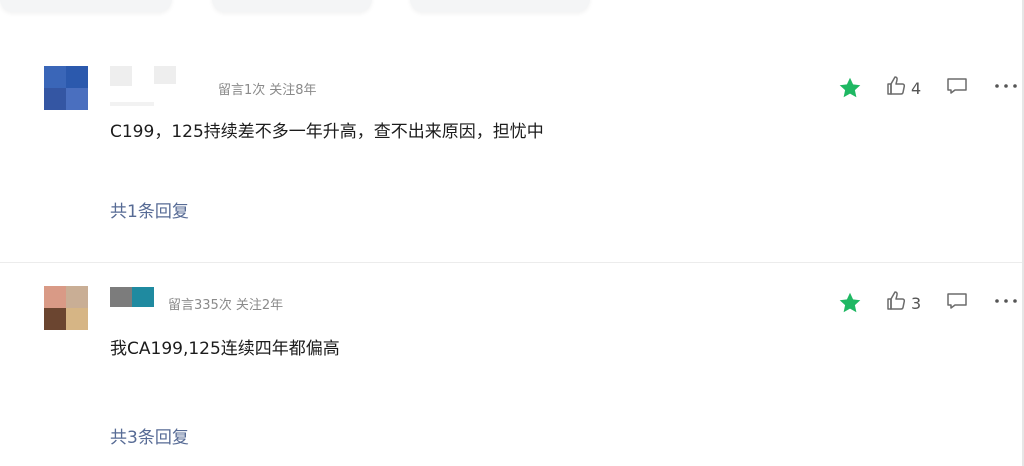 Image resolution: width=1024 pixels, height=466 pixels. Describe the element at coordinates (512, 262) in the screenshot. I see `divider` at that location.